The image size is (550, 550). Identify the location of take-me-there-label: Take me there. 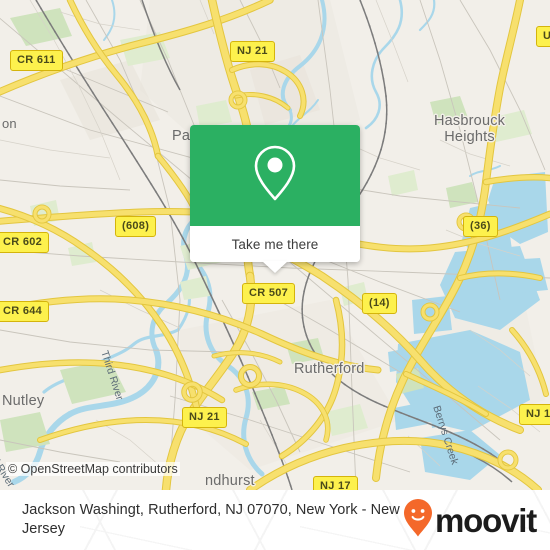
(275, 244).